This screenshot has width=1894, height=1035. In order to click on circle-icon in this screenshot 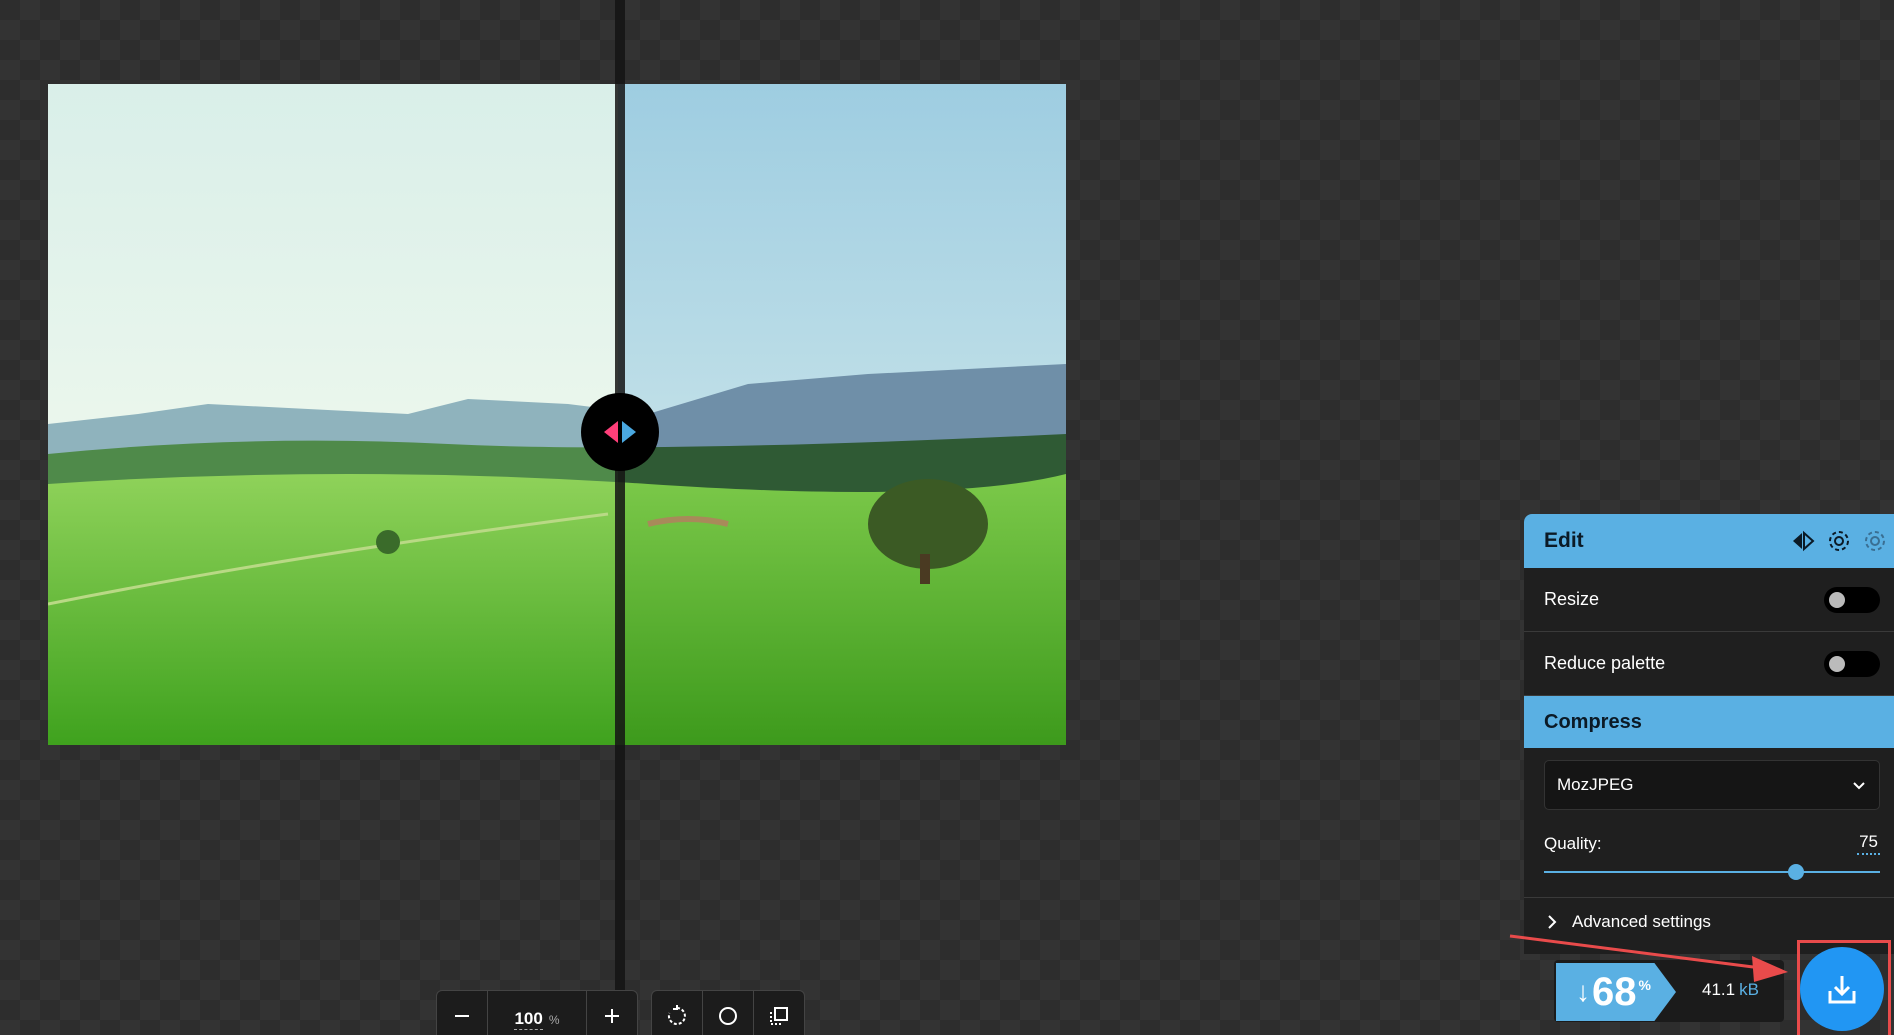, I will do `click(728, 1016)`.